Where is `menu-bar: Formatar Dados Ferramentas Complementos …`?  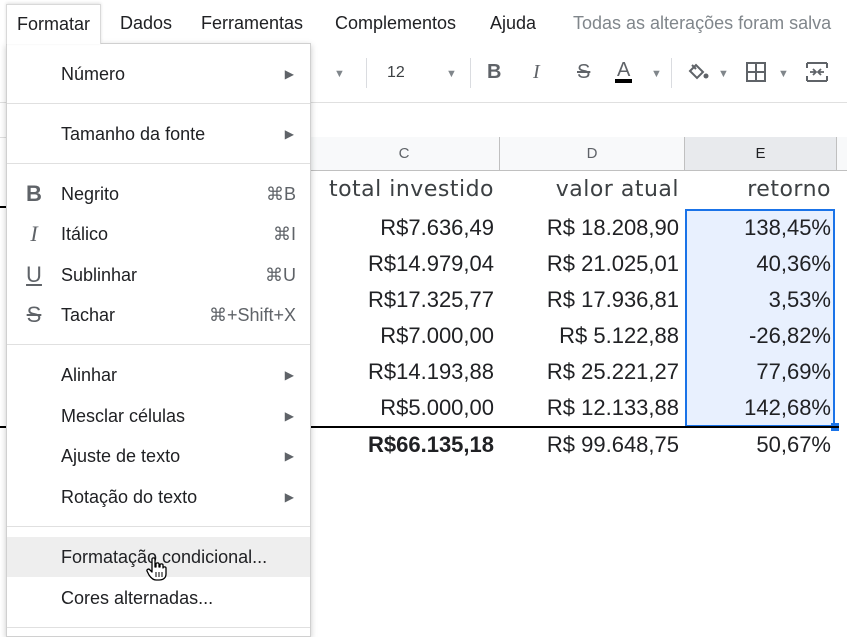 menu-bar: Formatar Dados Ferramentas Complementos … is located at coordinates (423, 22).